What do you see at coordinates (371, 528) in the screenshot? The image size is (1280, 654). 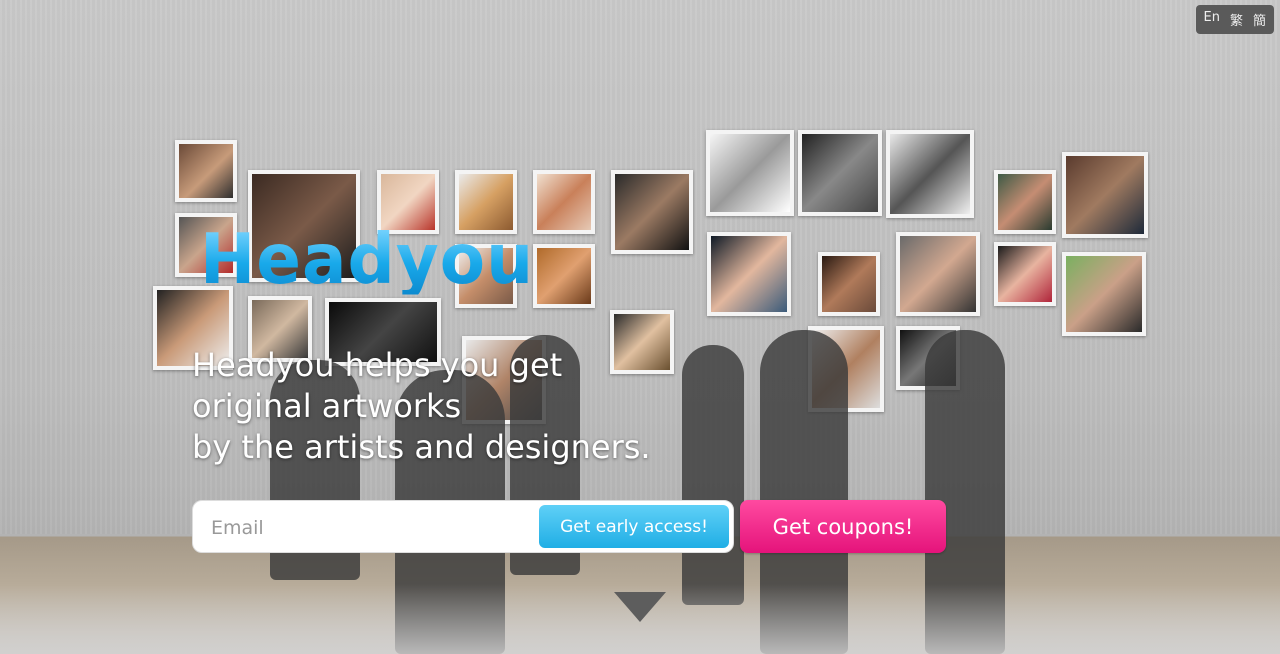 I see `email-input` at bounding box center [371, 528].